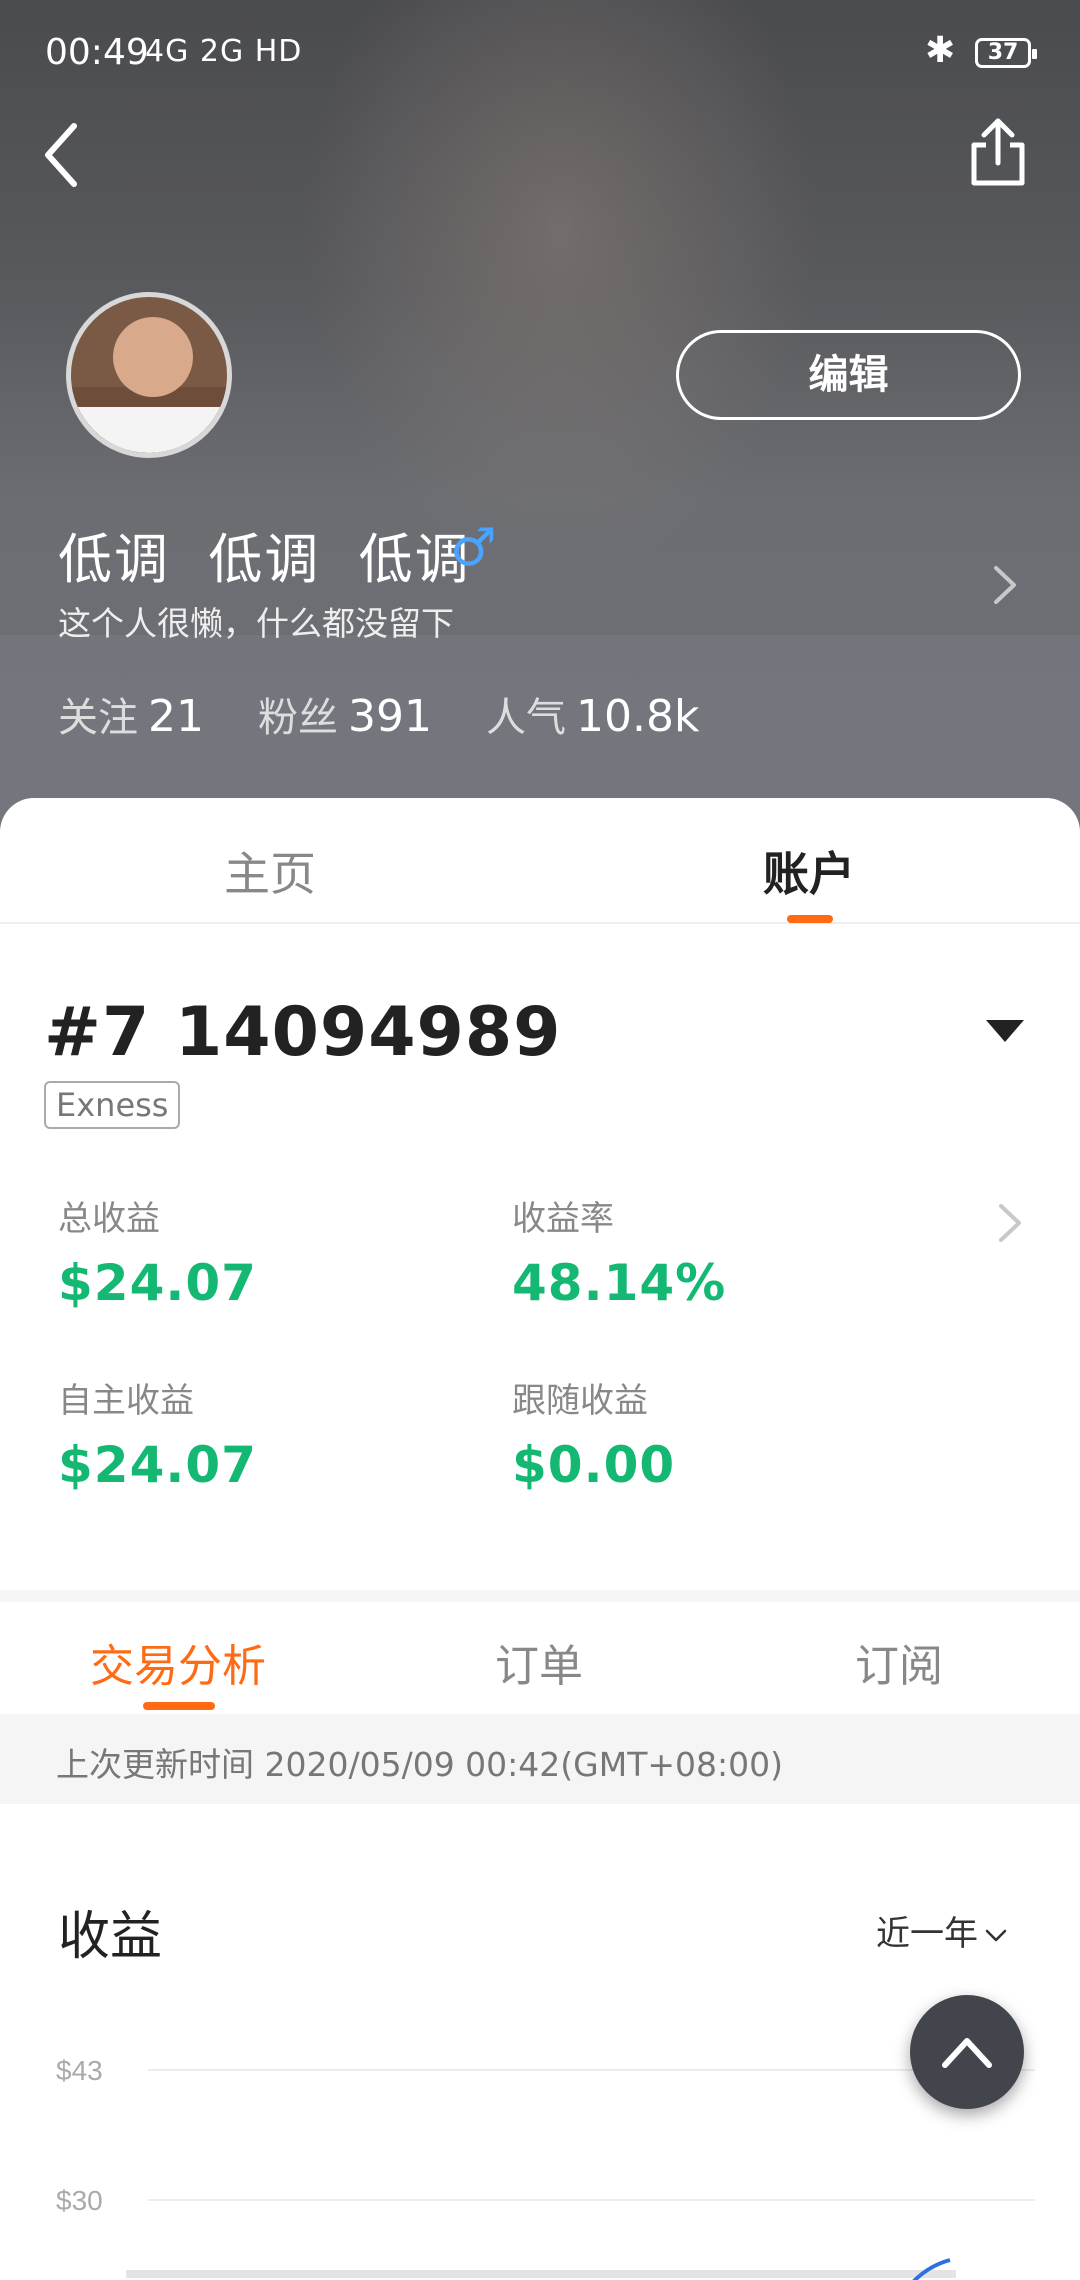 The height and width of the screenshot is (2280, 1080). Describe the element at coordinates (303, 1032) in the screenshot. I see `account-number: #7 14094989` at that location.